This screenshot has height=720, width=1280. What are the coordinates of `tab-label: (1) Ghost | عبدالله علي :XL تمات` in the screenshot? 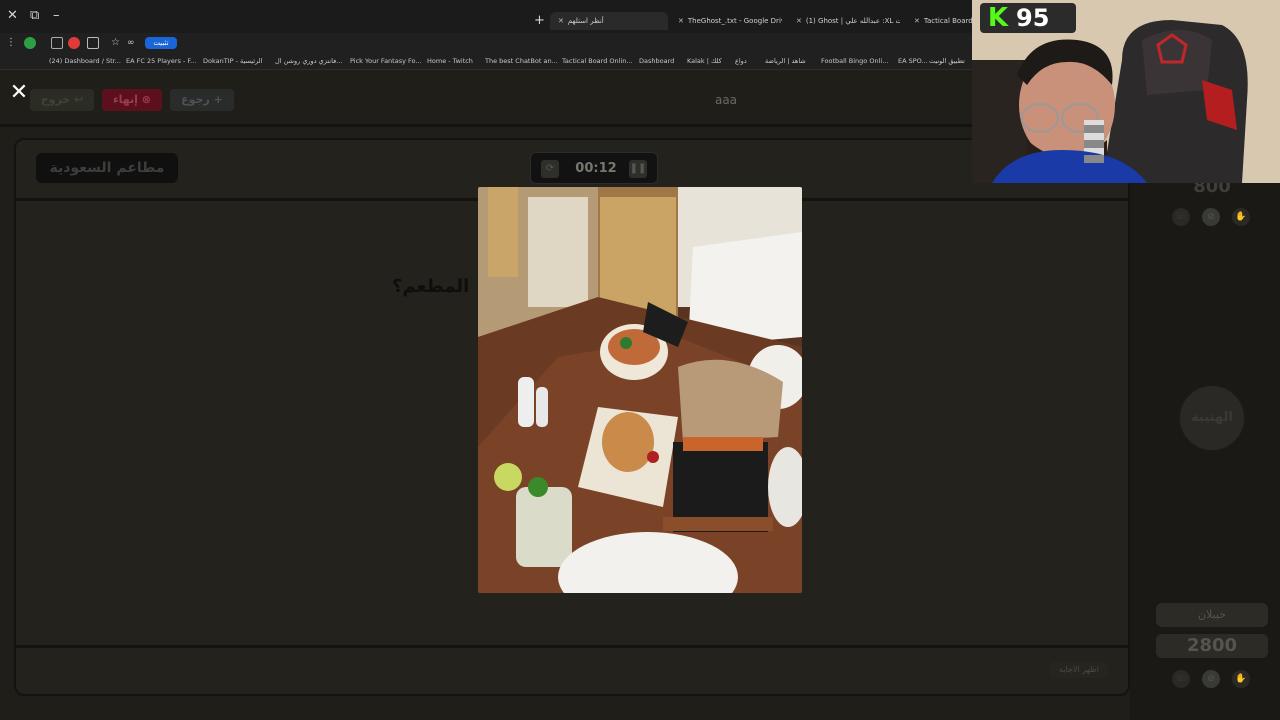 It's located at (852, 21).